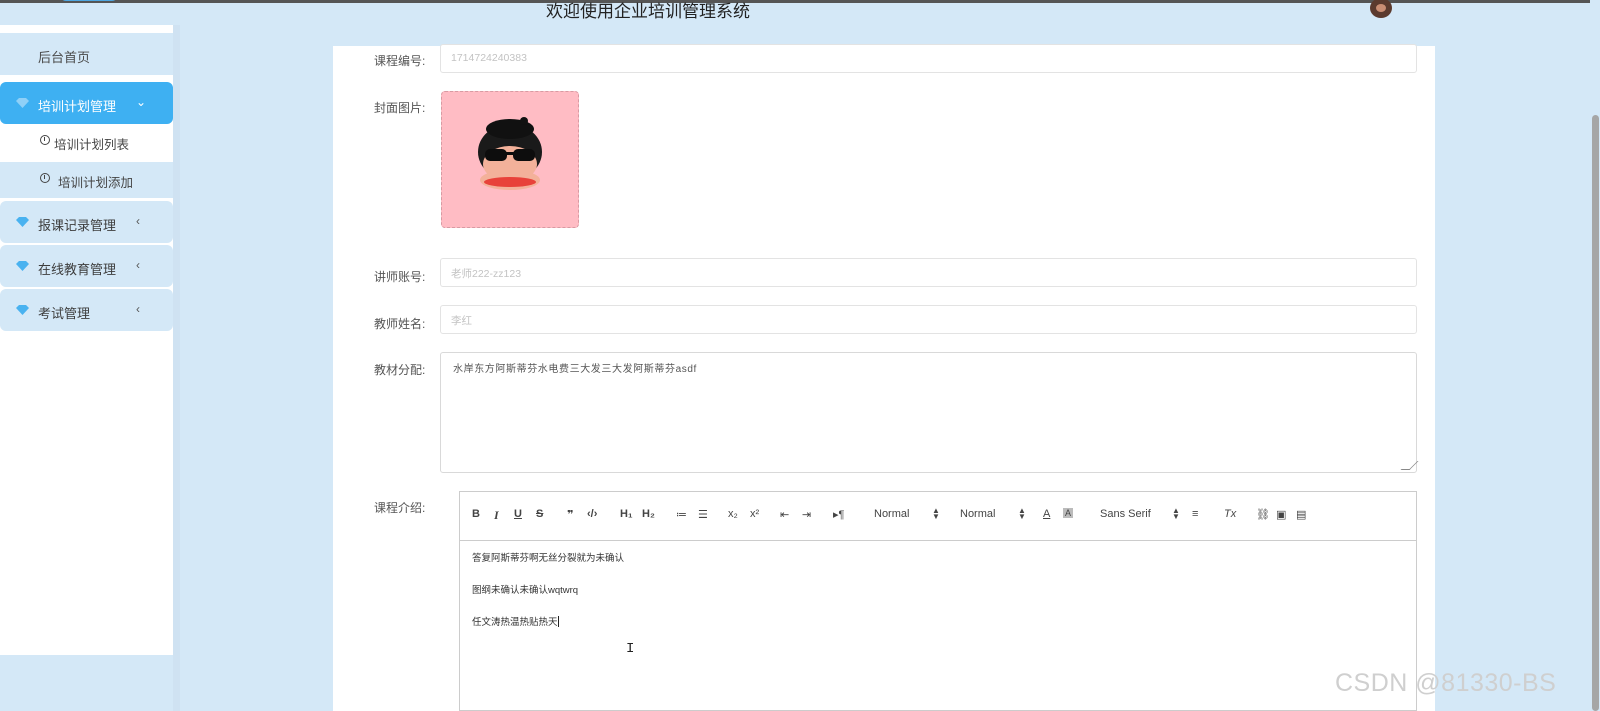 The image size is (1600, 711). What do you see at coordinates (1263, 514) in the screenshot?
I see `link-button: ⛓` at bounding box center [1263, 514].